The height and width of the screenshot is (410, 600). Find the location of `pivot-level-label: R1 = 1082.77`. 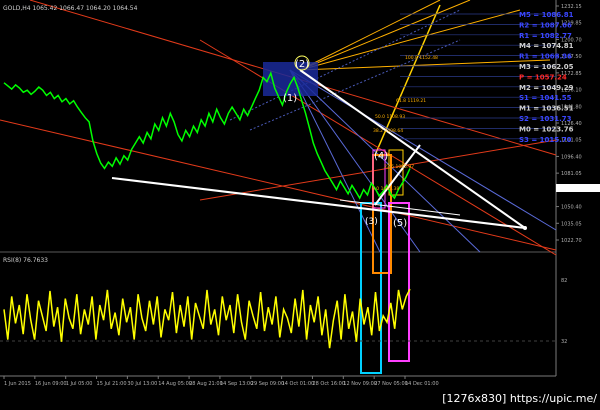

pivot-level-label: R1 = 1082.77 is located at coordinates (545, 36).